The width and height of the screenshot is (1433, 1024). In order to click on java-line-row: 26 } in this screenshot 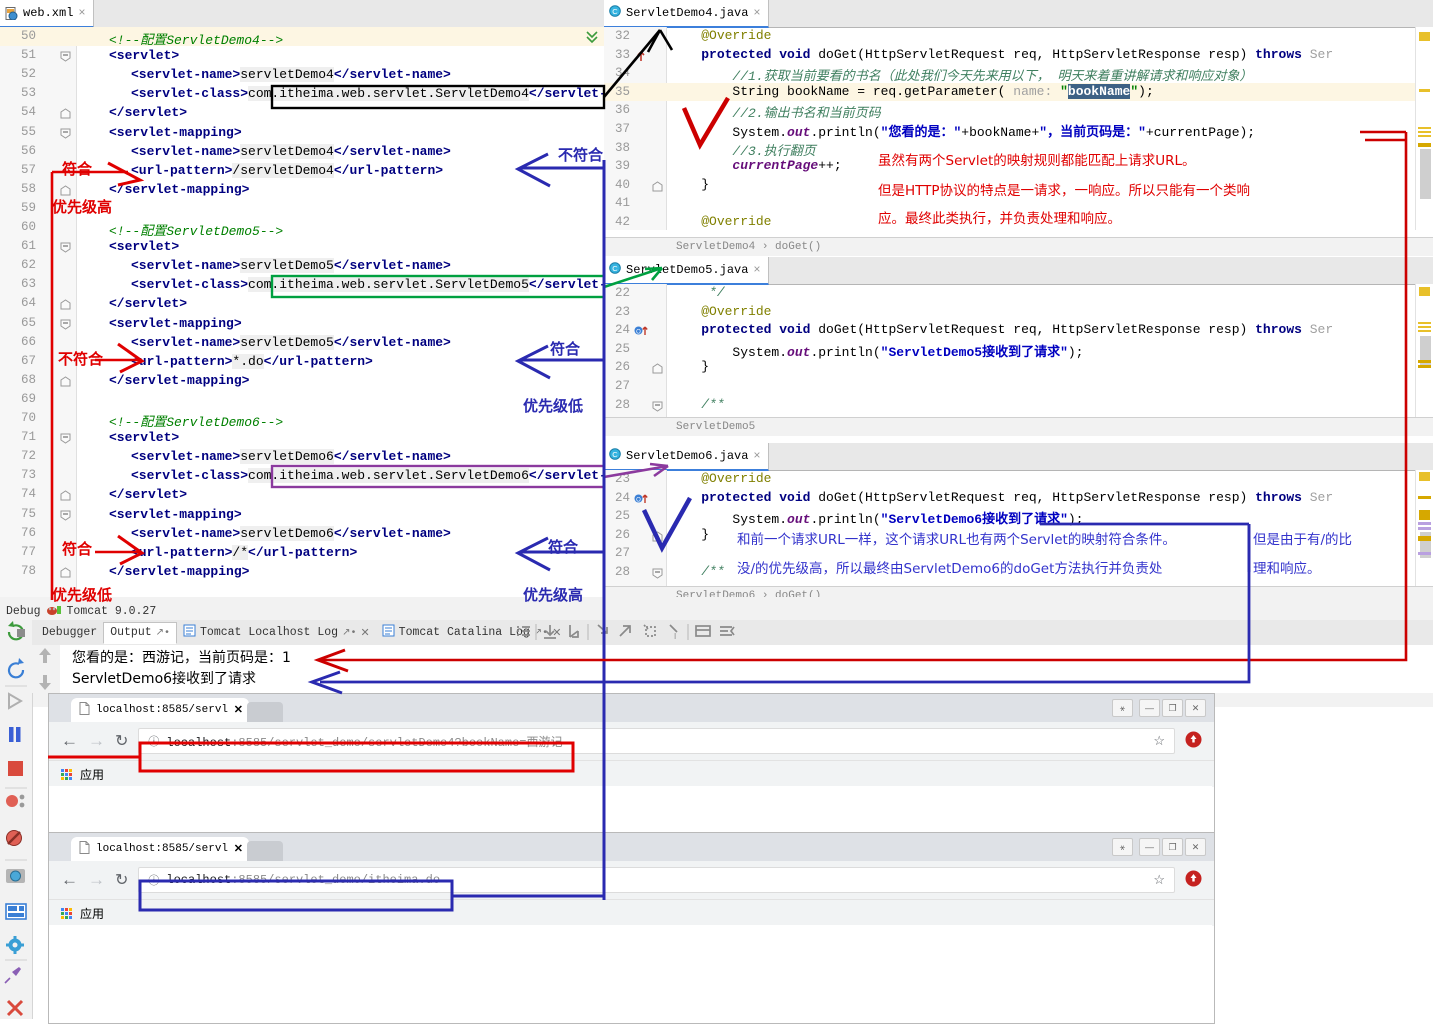, I will do `click(1018, 367)`.